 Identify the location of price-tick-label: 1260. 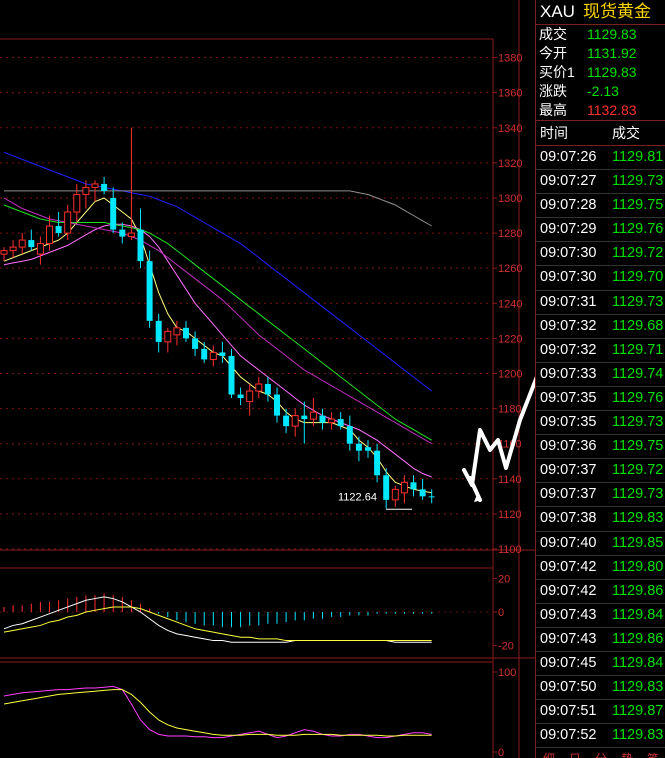
(510, 269).